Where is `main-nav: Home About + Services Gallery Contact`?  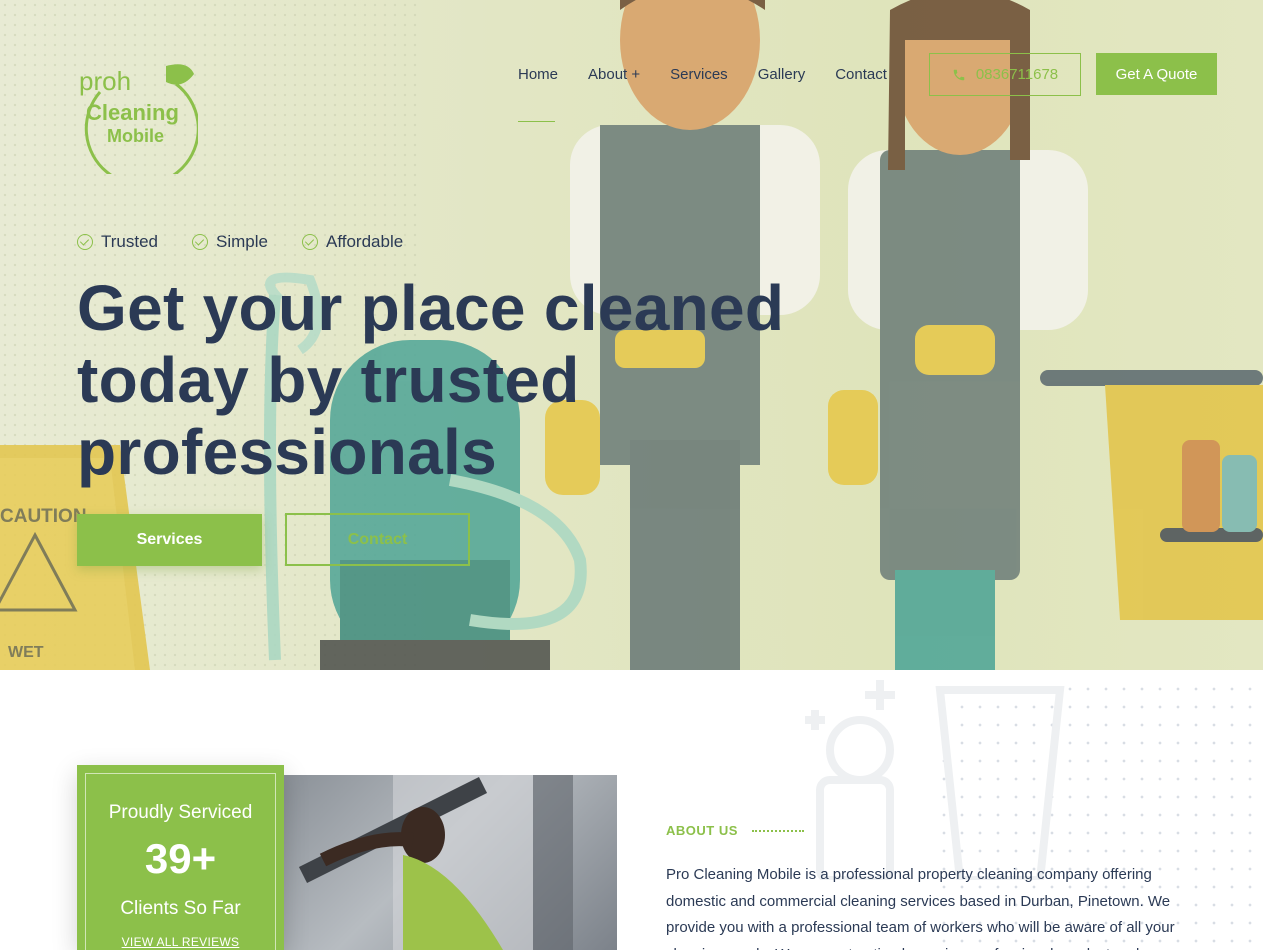
main-nav: Home About + Services Gallery Contact is located at coordinates (717, 93).